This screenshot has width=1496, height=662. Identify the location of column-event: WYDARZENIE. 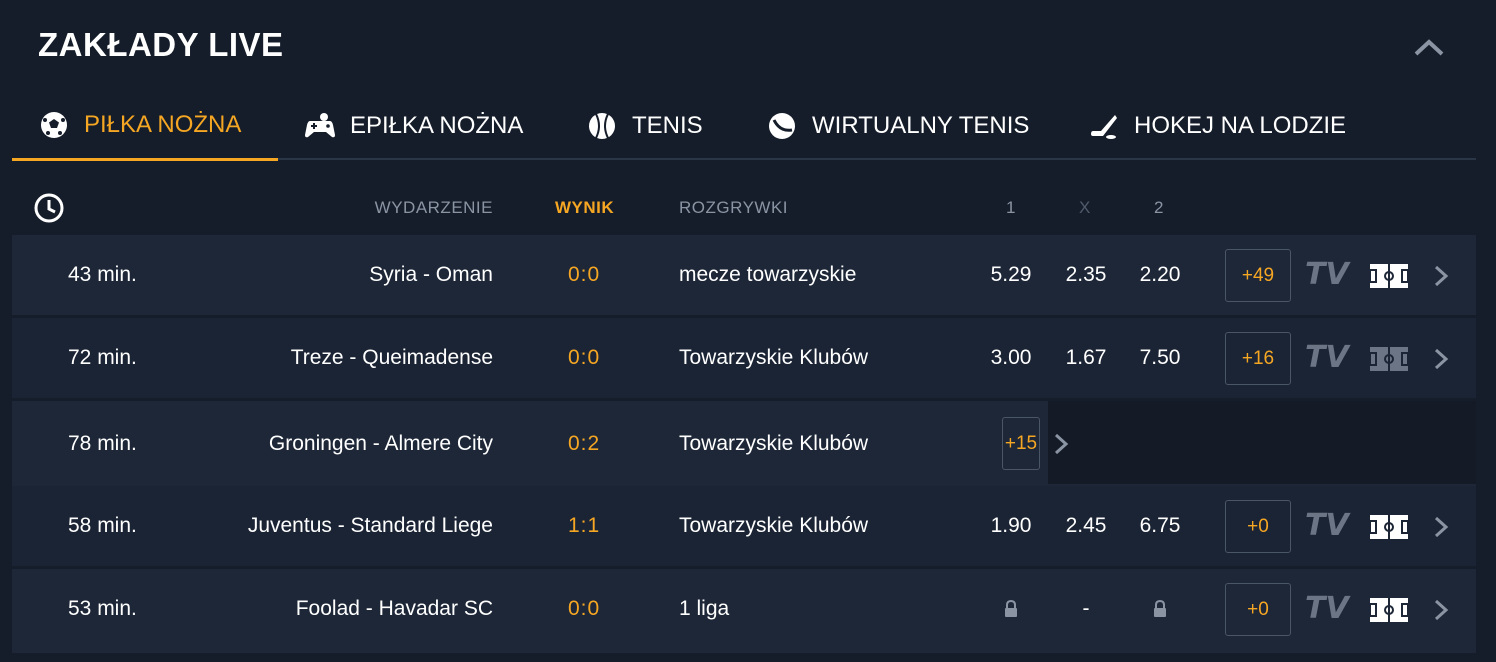
(433, 207).